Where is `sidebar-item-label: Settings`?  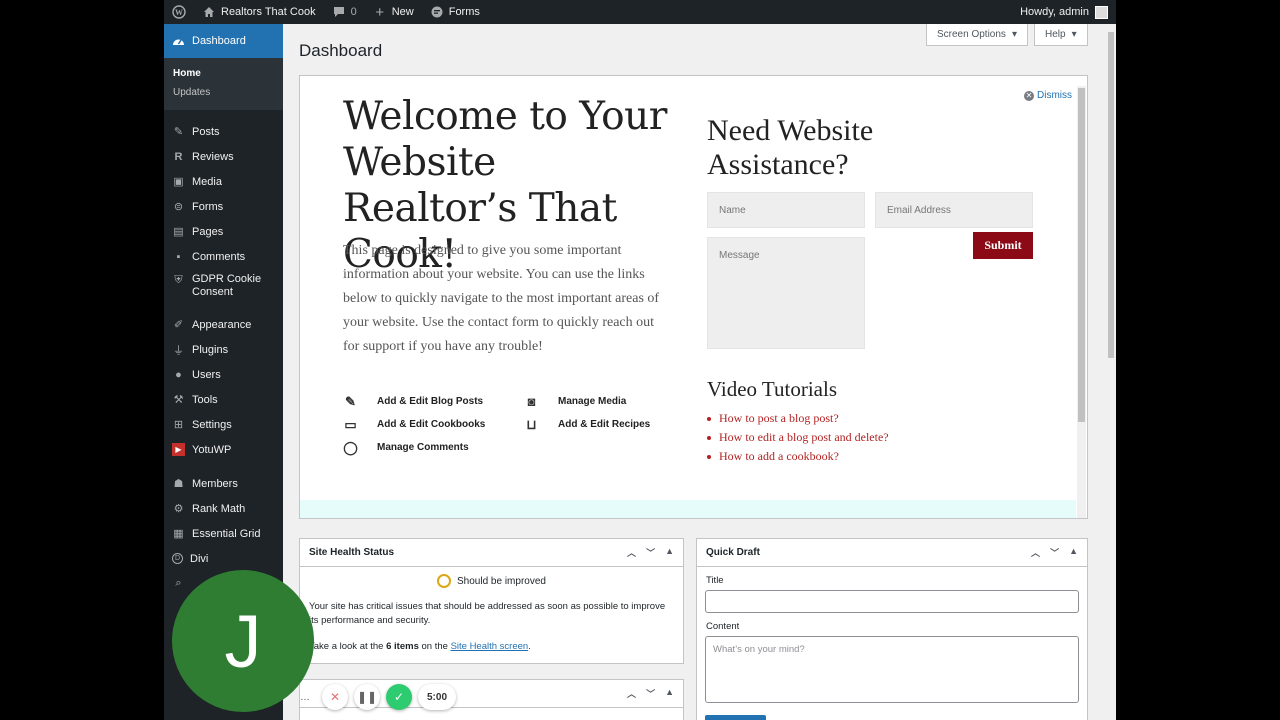 sidebar-item-label: Settings is located at coordinates (212, 424).